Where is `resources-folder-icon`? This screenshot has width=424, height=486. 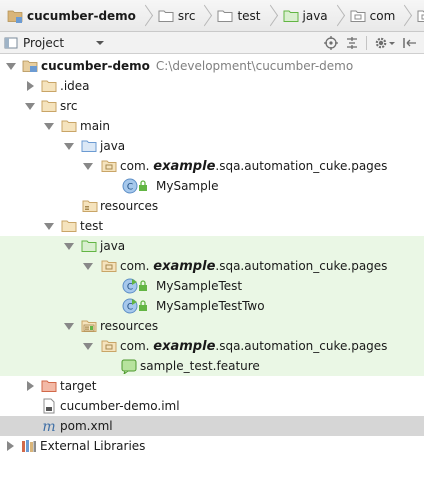 resources-folder-icon is located at coordinates (90, 206).